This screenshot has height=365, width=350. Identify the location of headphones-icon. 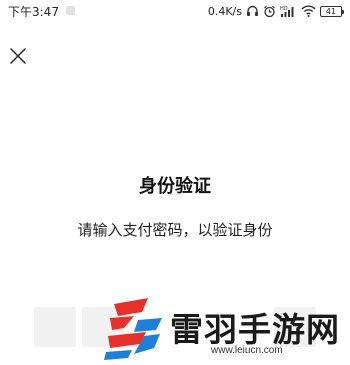
(252, 11).